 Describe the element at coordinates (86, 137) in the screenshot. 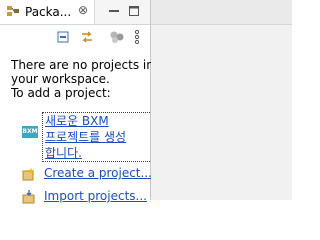

I see `link-line: 프로젝트를 생성` at that location.